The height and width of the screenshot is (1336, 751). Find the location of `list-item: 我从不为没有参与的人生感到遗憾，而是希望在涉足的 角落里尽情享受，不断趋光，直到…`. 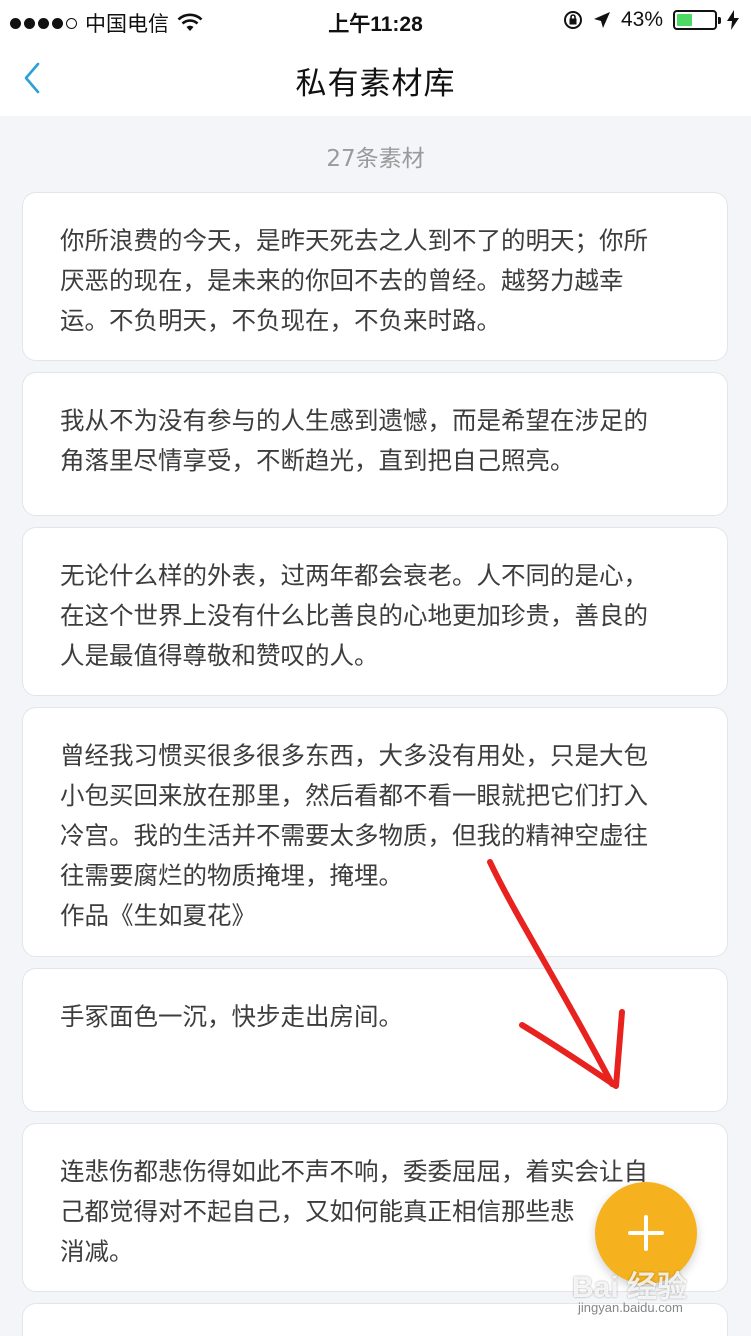

list-item: 我从不为没有参与的人生感到遗憾，而是希望在涉足的 角落里尽情享受，不断趋光，直到… is located at coordinates (375, 444).